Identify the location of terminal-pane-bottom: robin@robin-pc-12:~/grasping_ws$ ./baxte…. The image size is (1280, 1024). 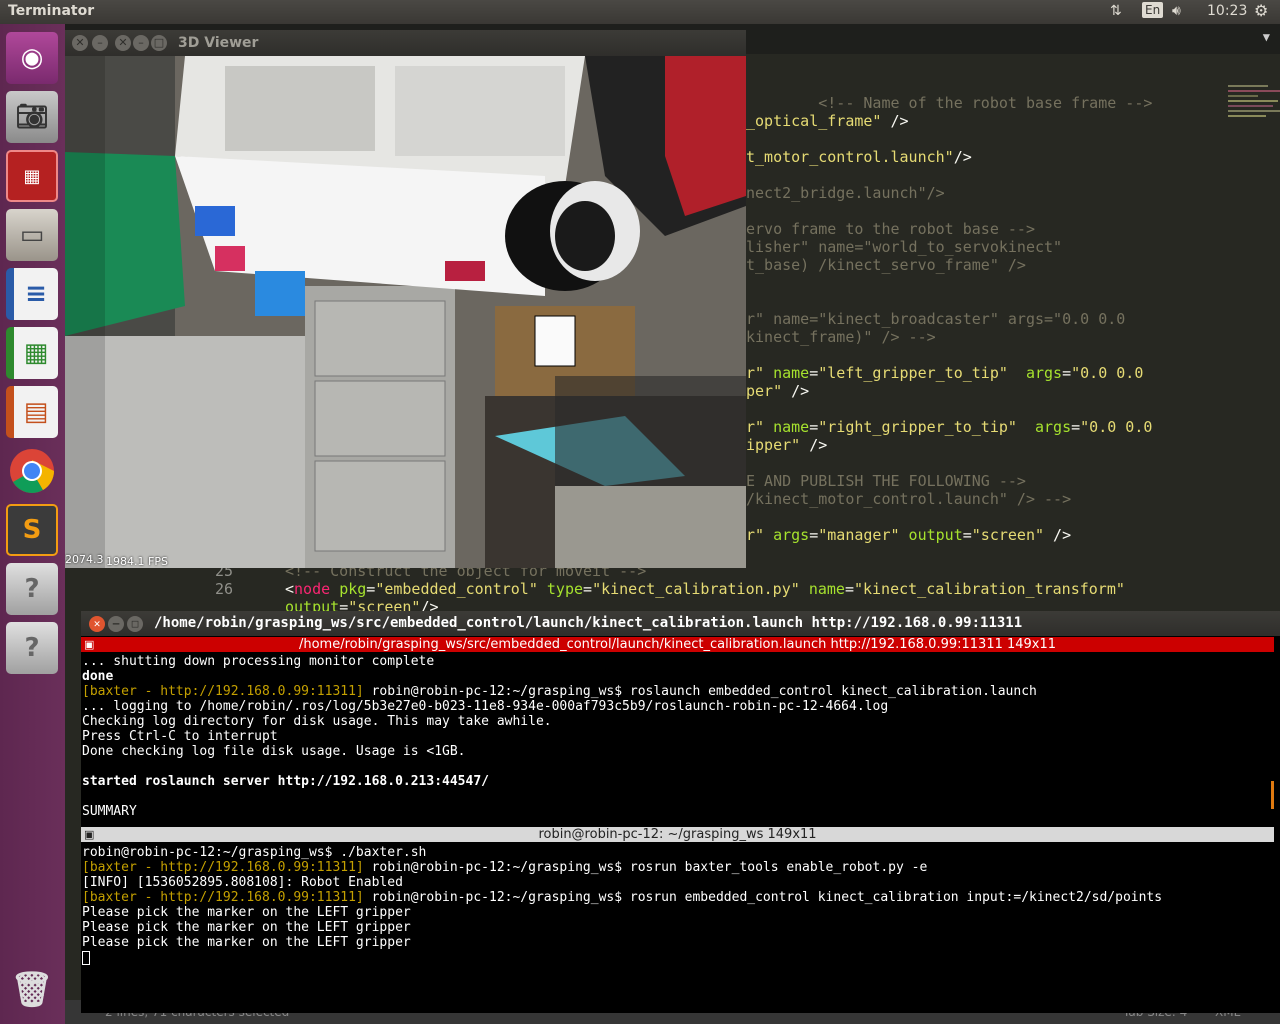
(676, 927).